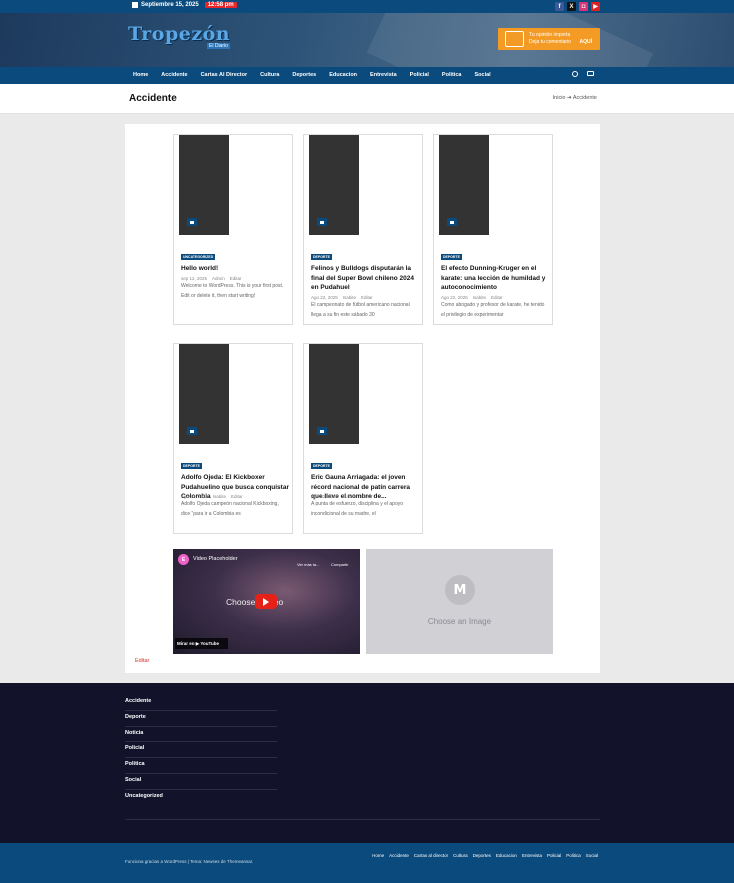 This screenshot has height=883, width=734. Describe the element at coordinates (215, 559) in the screenshot. I see `video-title: Video Placeholder` at that location.